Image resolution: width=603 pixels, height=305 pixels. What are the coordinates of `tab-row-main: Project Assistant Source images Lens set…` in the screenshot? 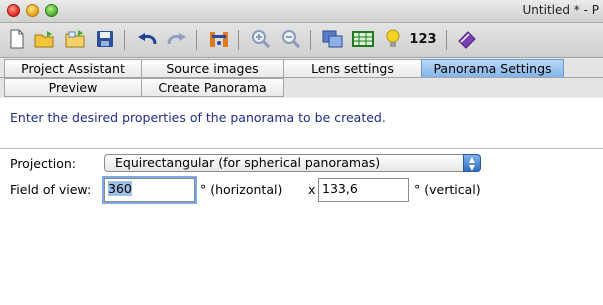 It's located at (301, 68).